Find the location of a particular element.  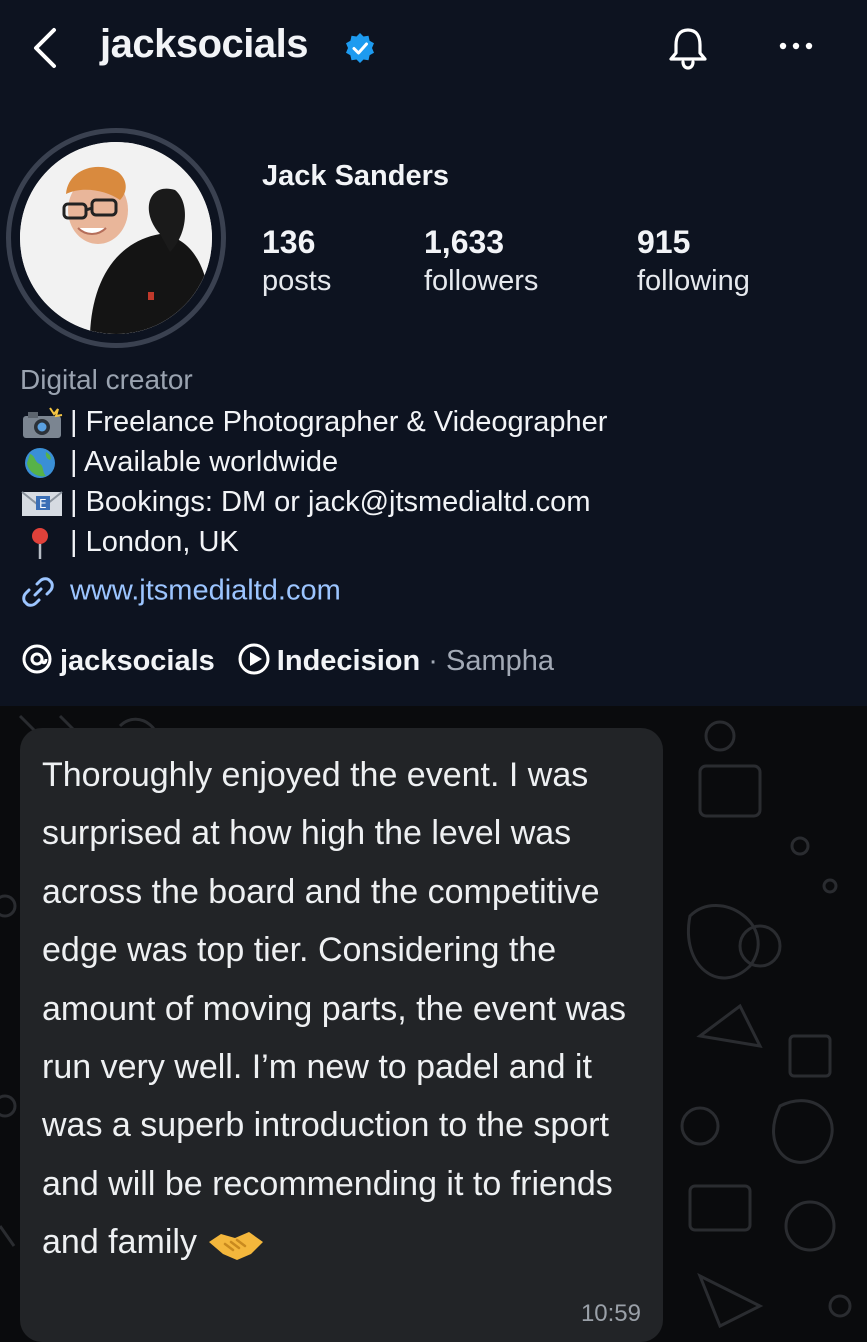

svg-text: E is located at coordinates (43, 504).